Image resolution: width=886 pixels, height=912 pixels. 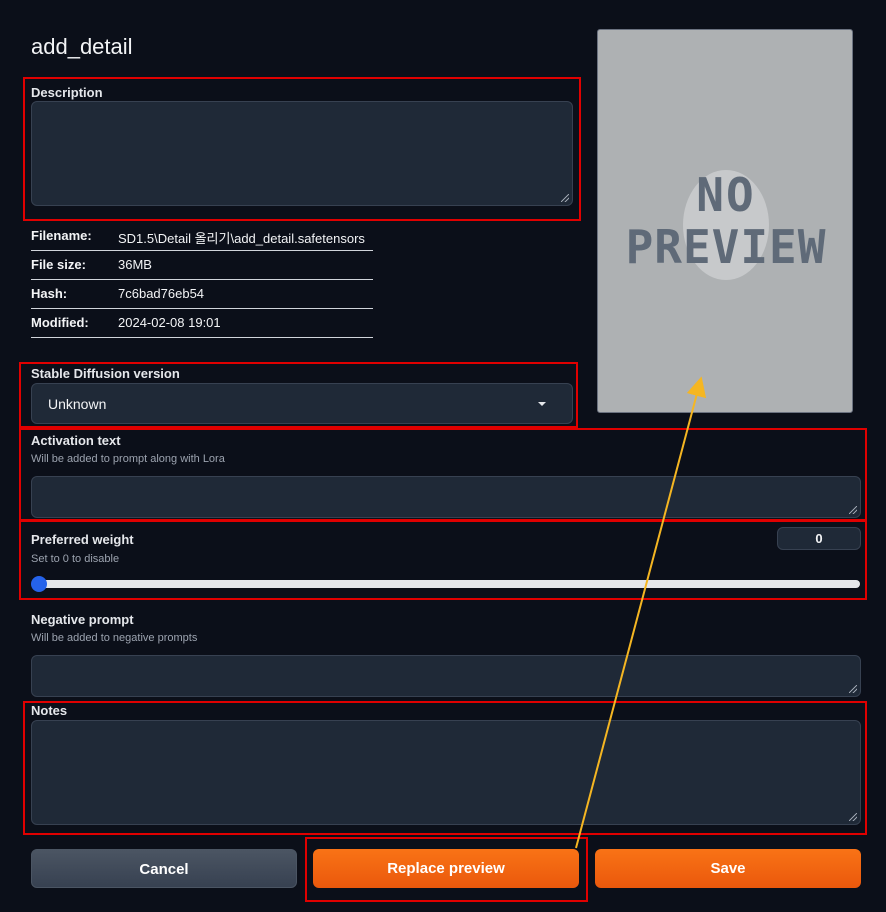 I want to click on notes-label: Notes, so click(x=49, y=710).